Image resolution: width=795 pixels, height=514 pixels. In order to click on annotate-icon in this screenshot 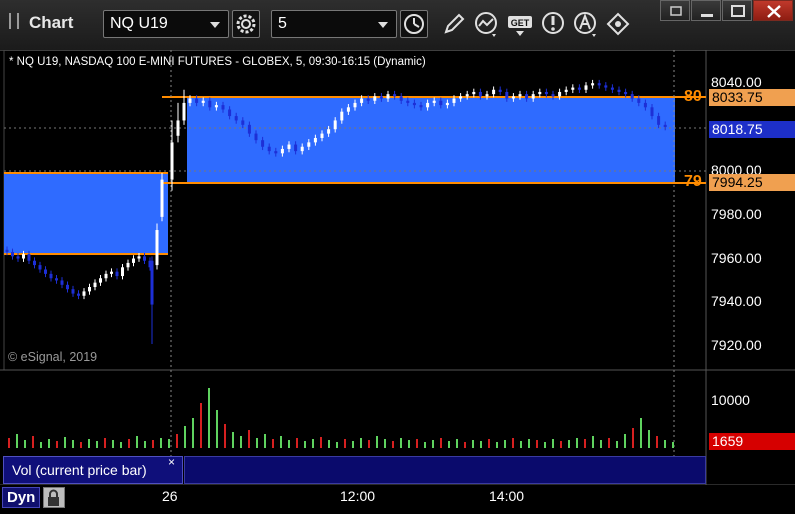, I will do `click(585, 24)`.